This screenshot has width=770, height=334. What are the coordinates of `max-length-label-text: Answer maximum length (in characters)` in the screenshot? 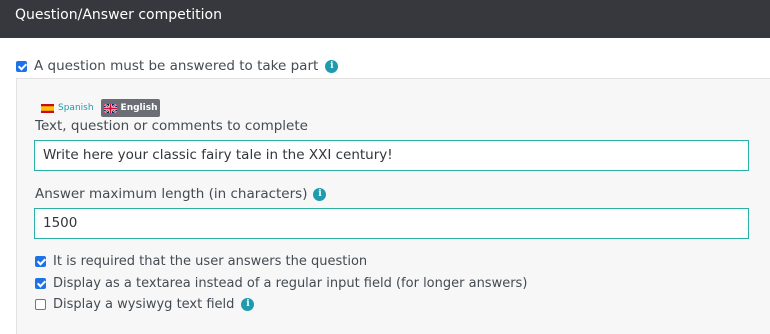 It's located at (171, 194).